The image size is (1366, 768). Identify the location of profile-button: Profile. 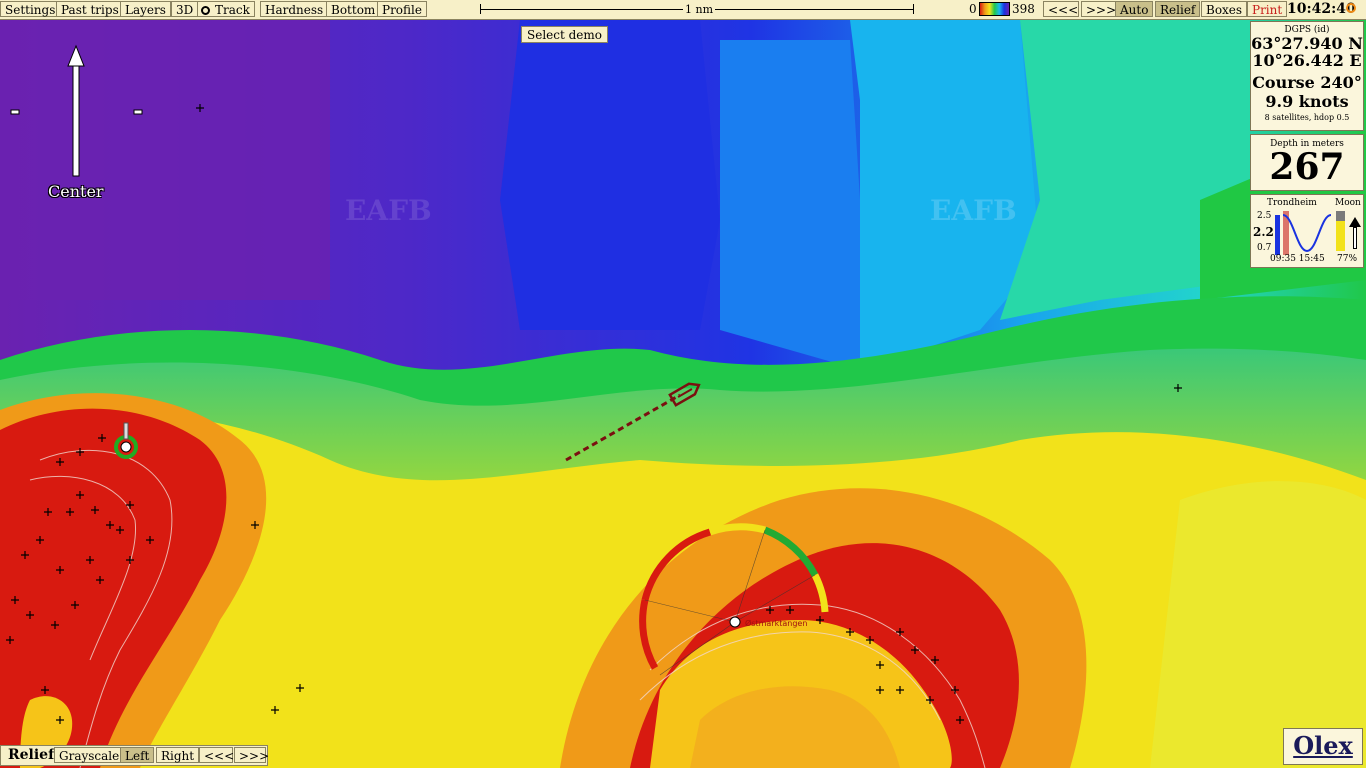
(402, 9).